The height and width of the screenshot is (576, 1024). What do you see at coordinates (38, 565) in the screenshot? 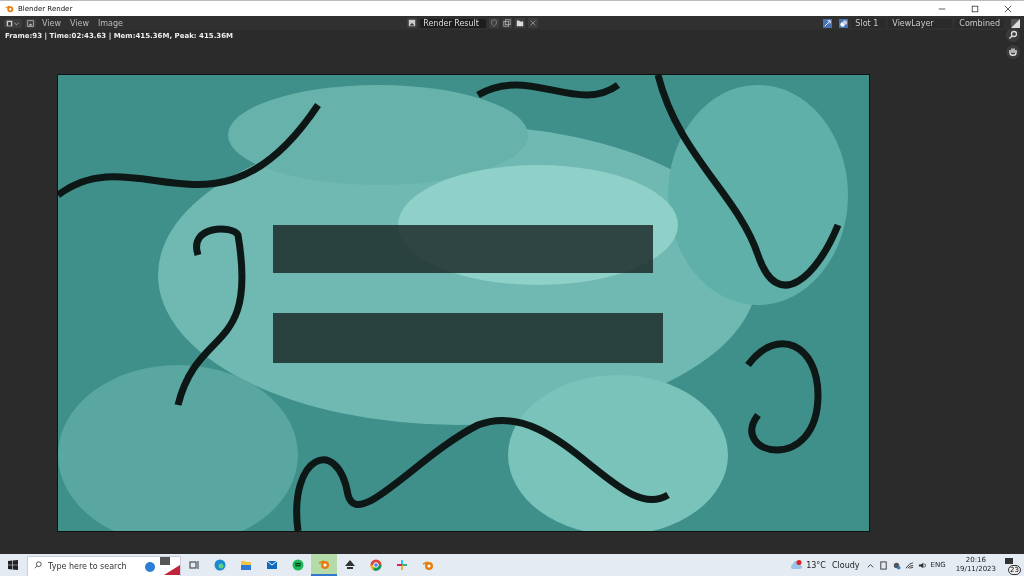
I see `search-icon` at bounding box center [38, 565].